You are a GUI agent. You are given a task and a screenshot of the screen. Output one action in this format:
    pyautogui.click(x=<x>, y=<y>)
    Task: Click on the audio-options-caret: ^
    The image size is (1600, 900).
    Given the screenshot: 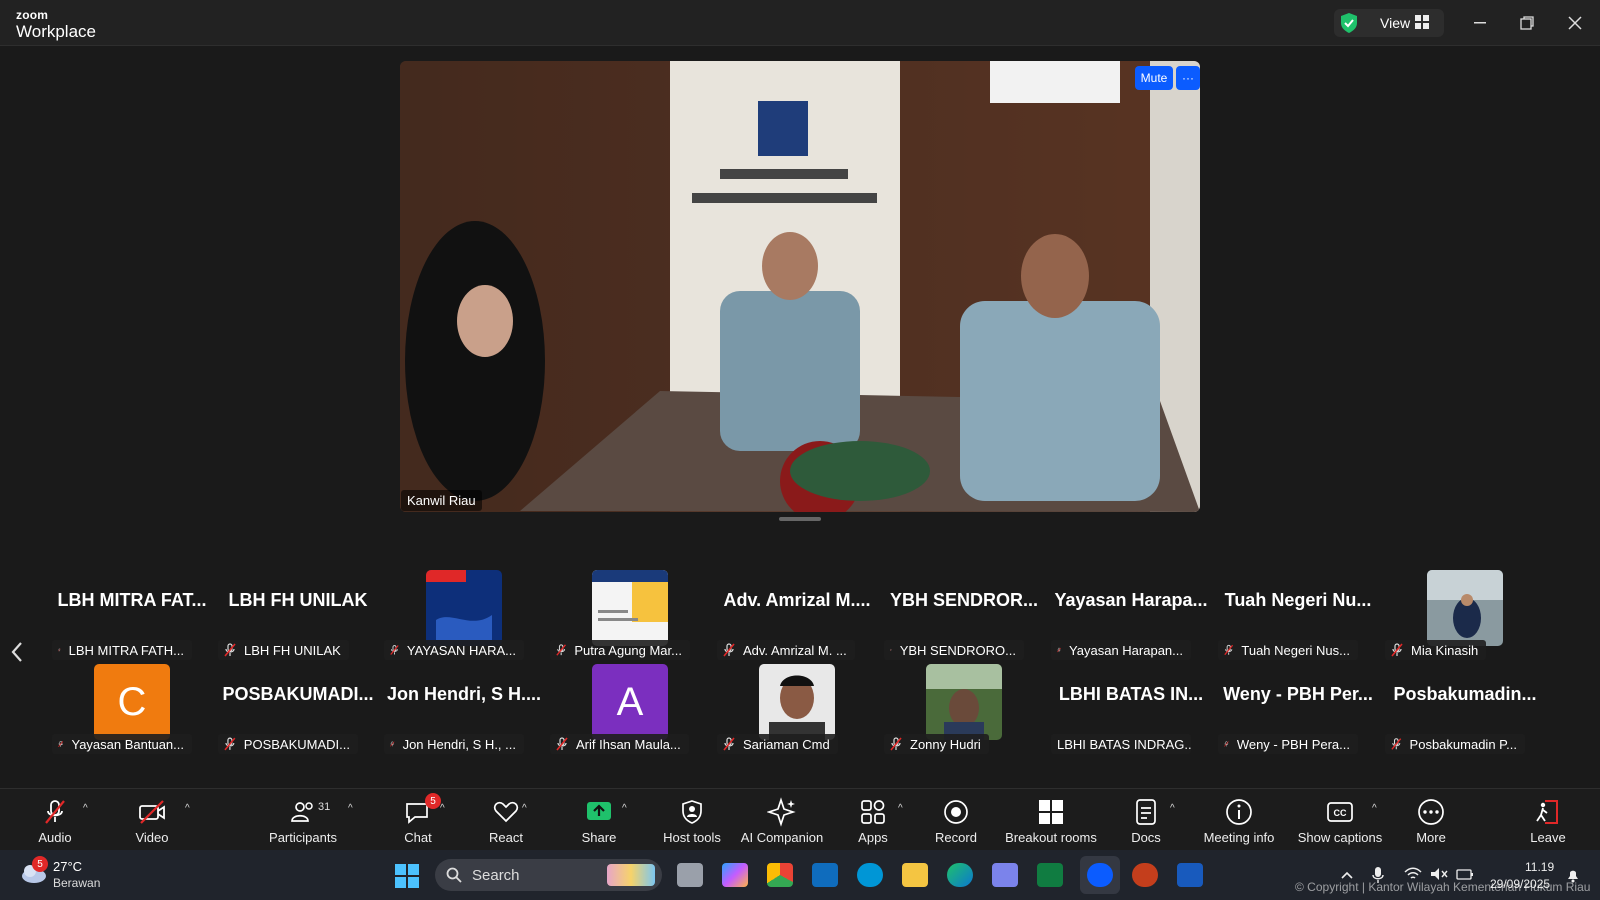 What is the action you would take?
    pyautogui.click(x=85, y=808)
    